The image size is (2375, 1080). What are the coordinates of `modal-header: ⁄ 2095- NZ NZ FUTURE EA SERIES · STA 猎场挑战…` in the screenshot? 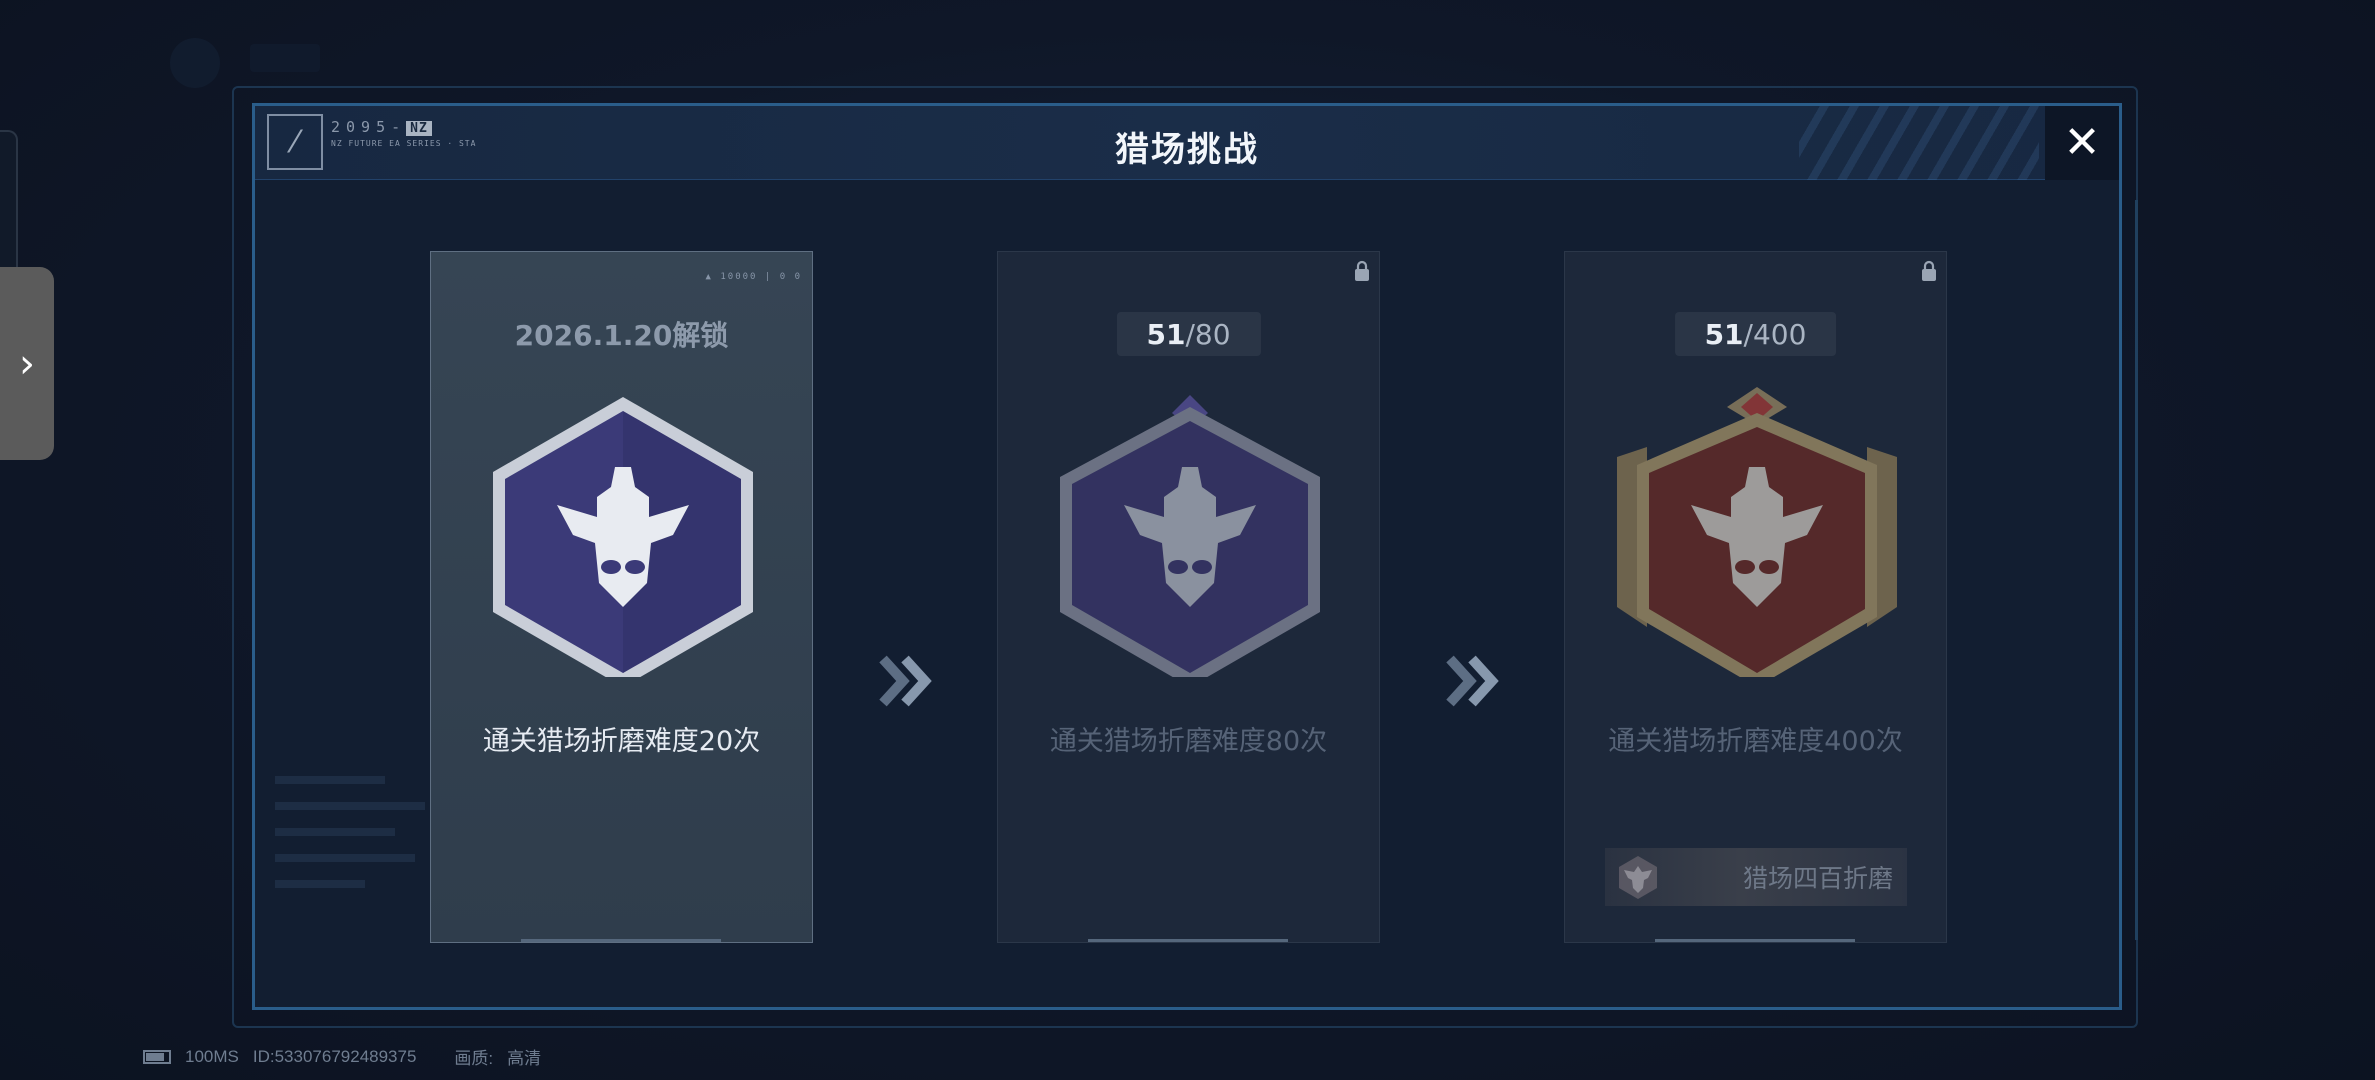 It's located at (1187, 143).